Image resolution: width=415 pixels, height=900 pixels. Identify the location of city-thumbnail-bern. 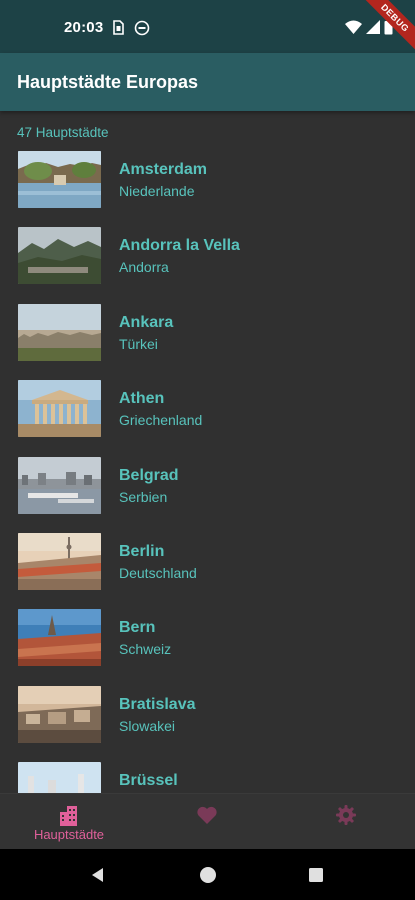
(59, 638).